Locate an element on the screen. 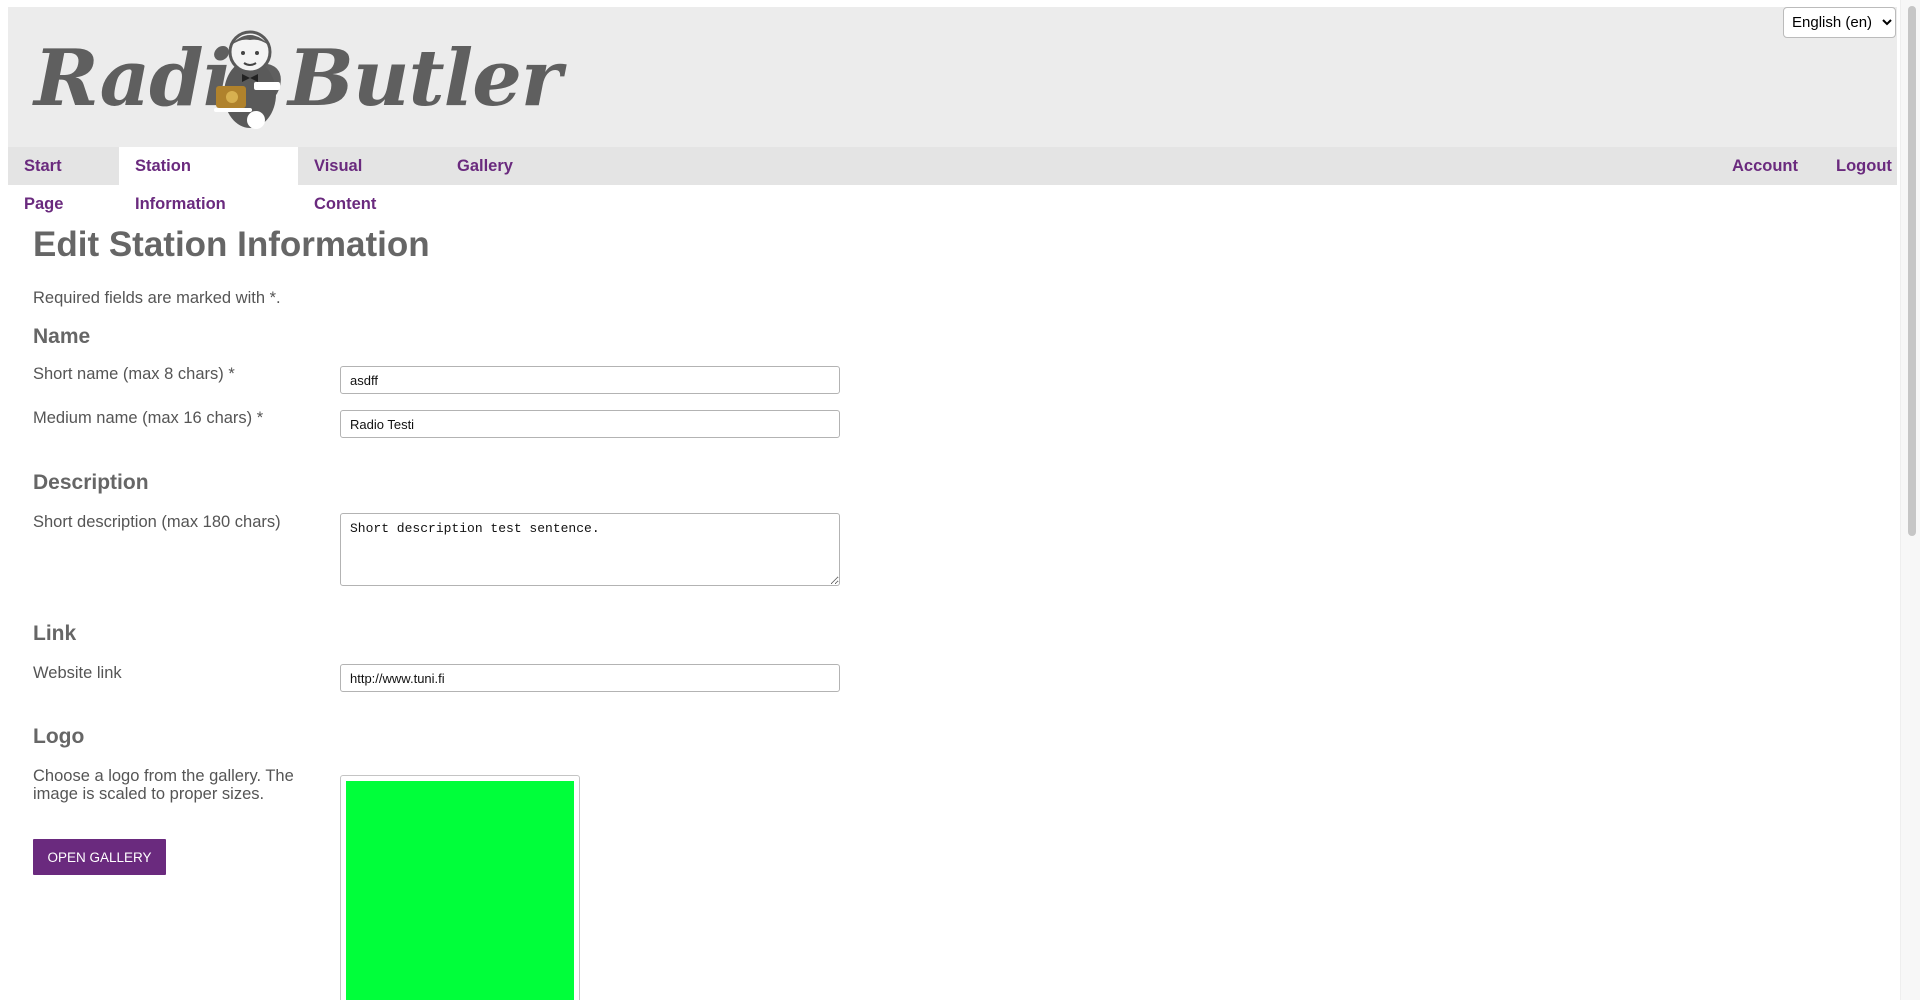 This screenshot has height=1000, width=1920. section-heading-logo: Logo is located at coordinates (59, 736).